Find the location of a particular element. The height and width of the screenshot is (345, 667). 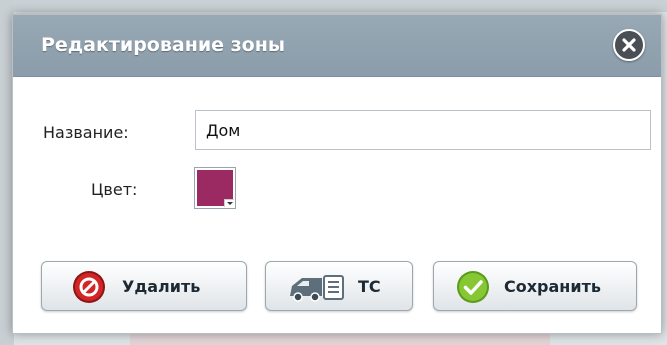

color-label: Цвет: is located at coordinates (114, 189).